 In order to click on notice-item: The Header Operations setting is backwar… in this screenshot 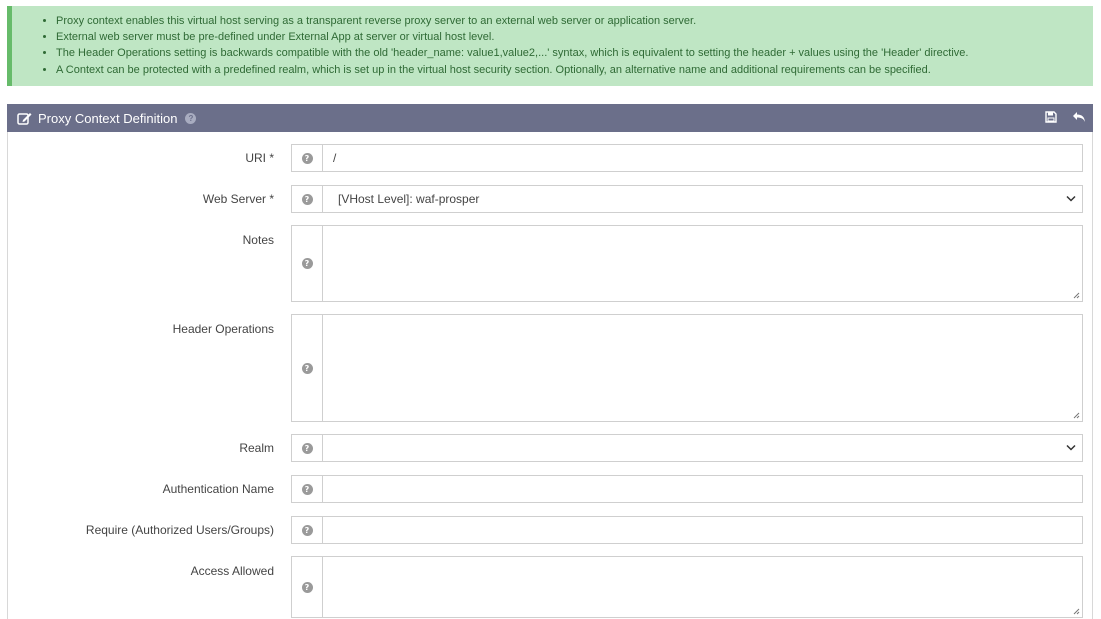, I will do `click(574, 53)`.